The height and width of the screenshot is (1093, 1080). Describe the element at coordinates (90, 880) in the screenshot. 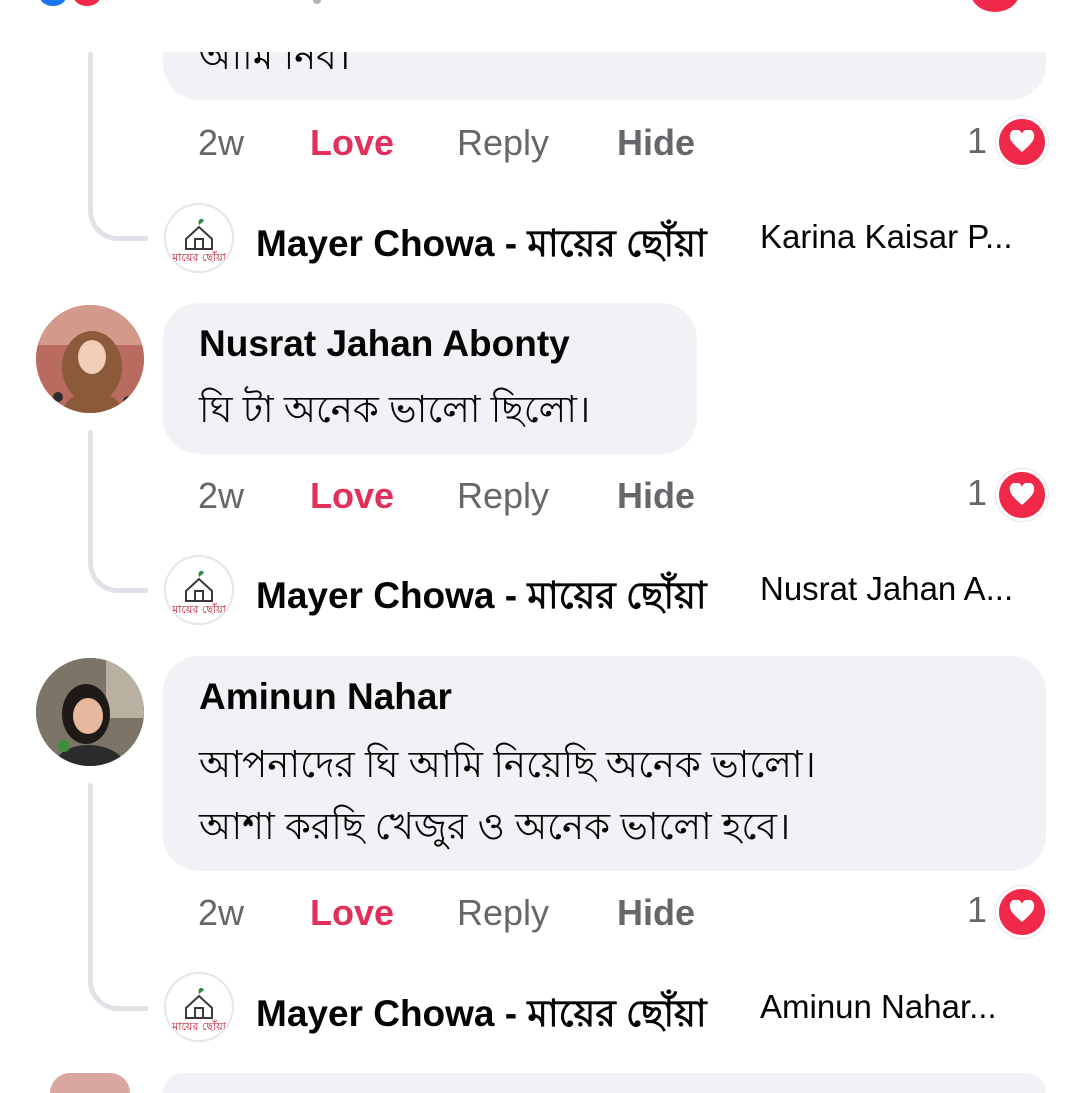

I see `thread-line` at that location.